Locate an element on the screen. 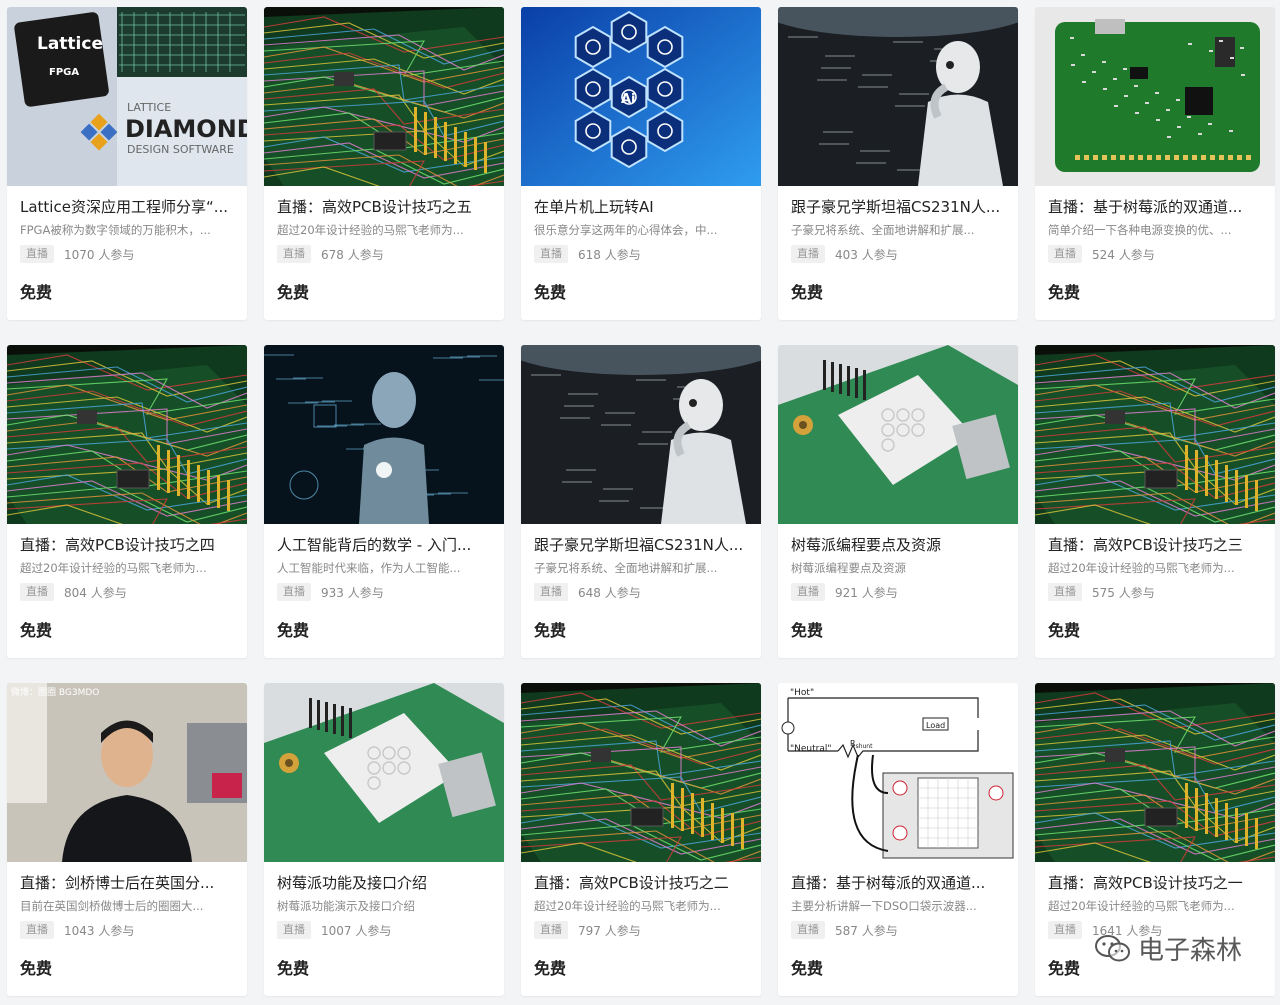 The height and width of the screenshot is (1005, 1280). participant-count: 678 人参与 is located at coordinates (352, 254).